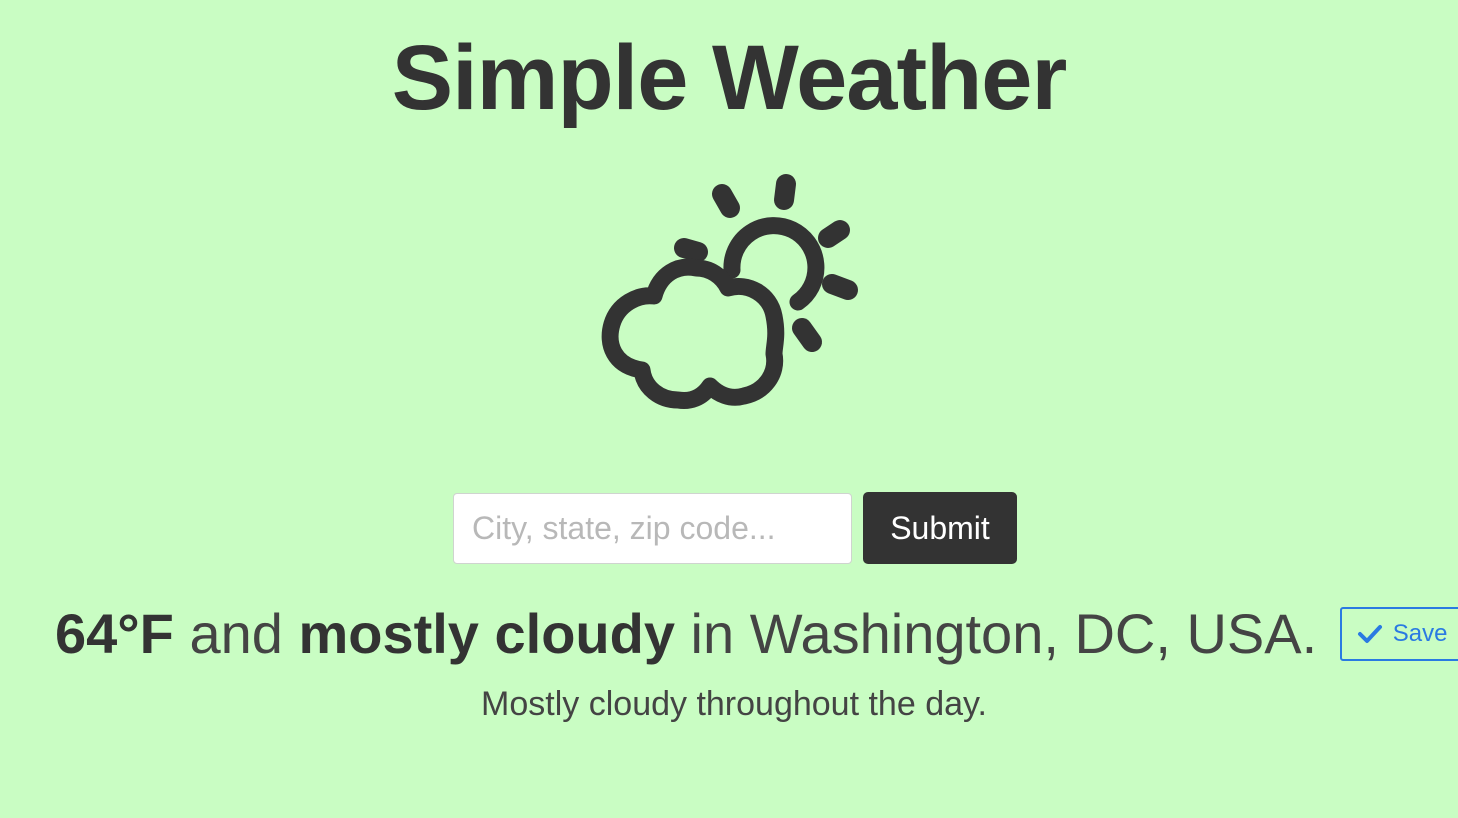  What do you see at coordinates (486, 633) in the screenshot?
I see `condition-value: mostly cloudy` at bounding box center [486, 633].